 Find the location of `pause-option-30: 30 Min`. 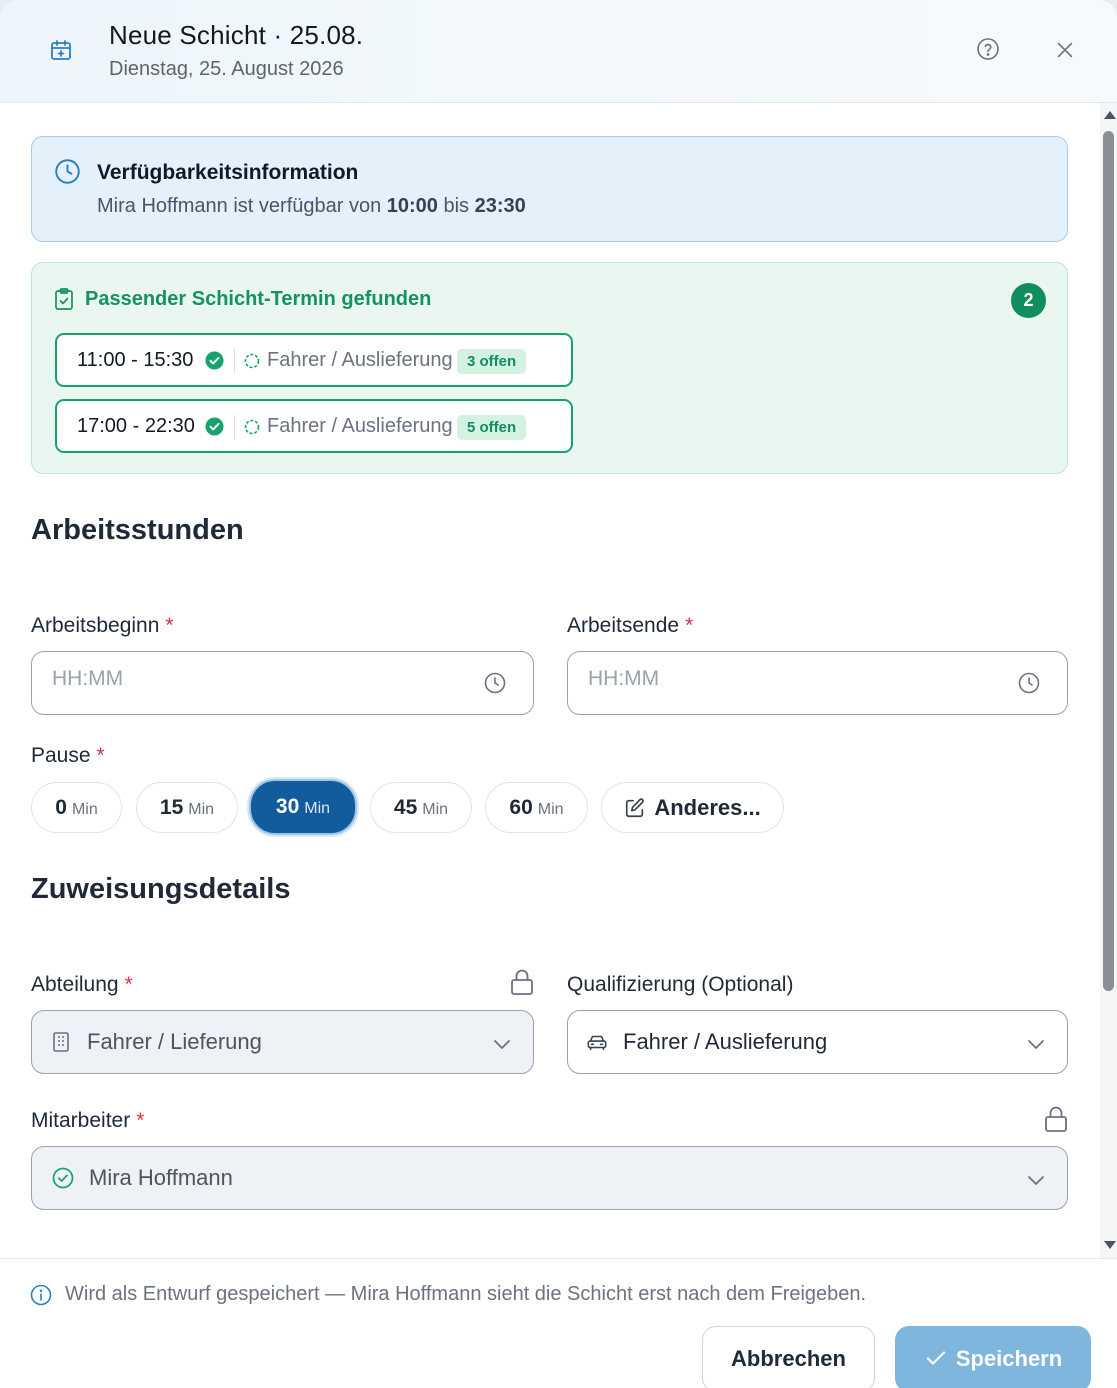

pause-option-30: 30 Min is located at coordinates (303, 807).